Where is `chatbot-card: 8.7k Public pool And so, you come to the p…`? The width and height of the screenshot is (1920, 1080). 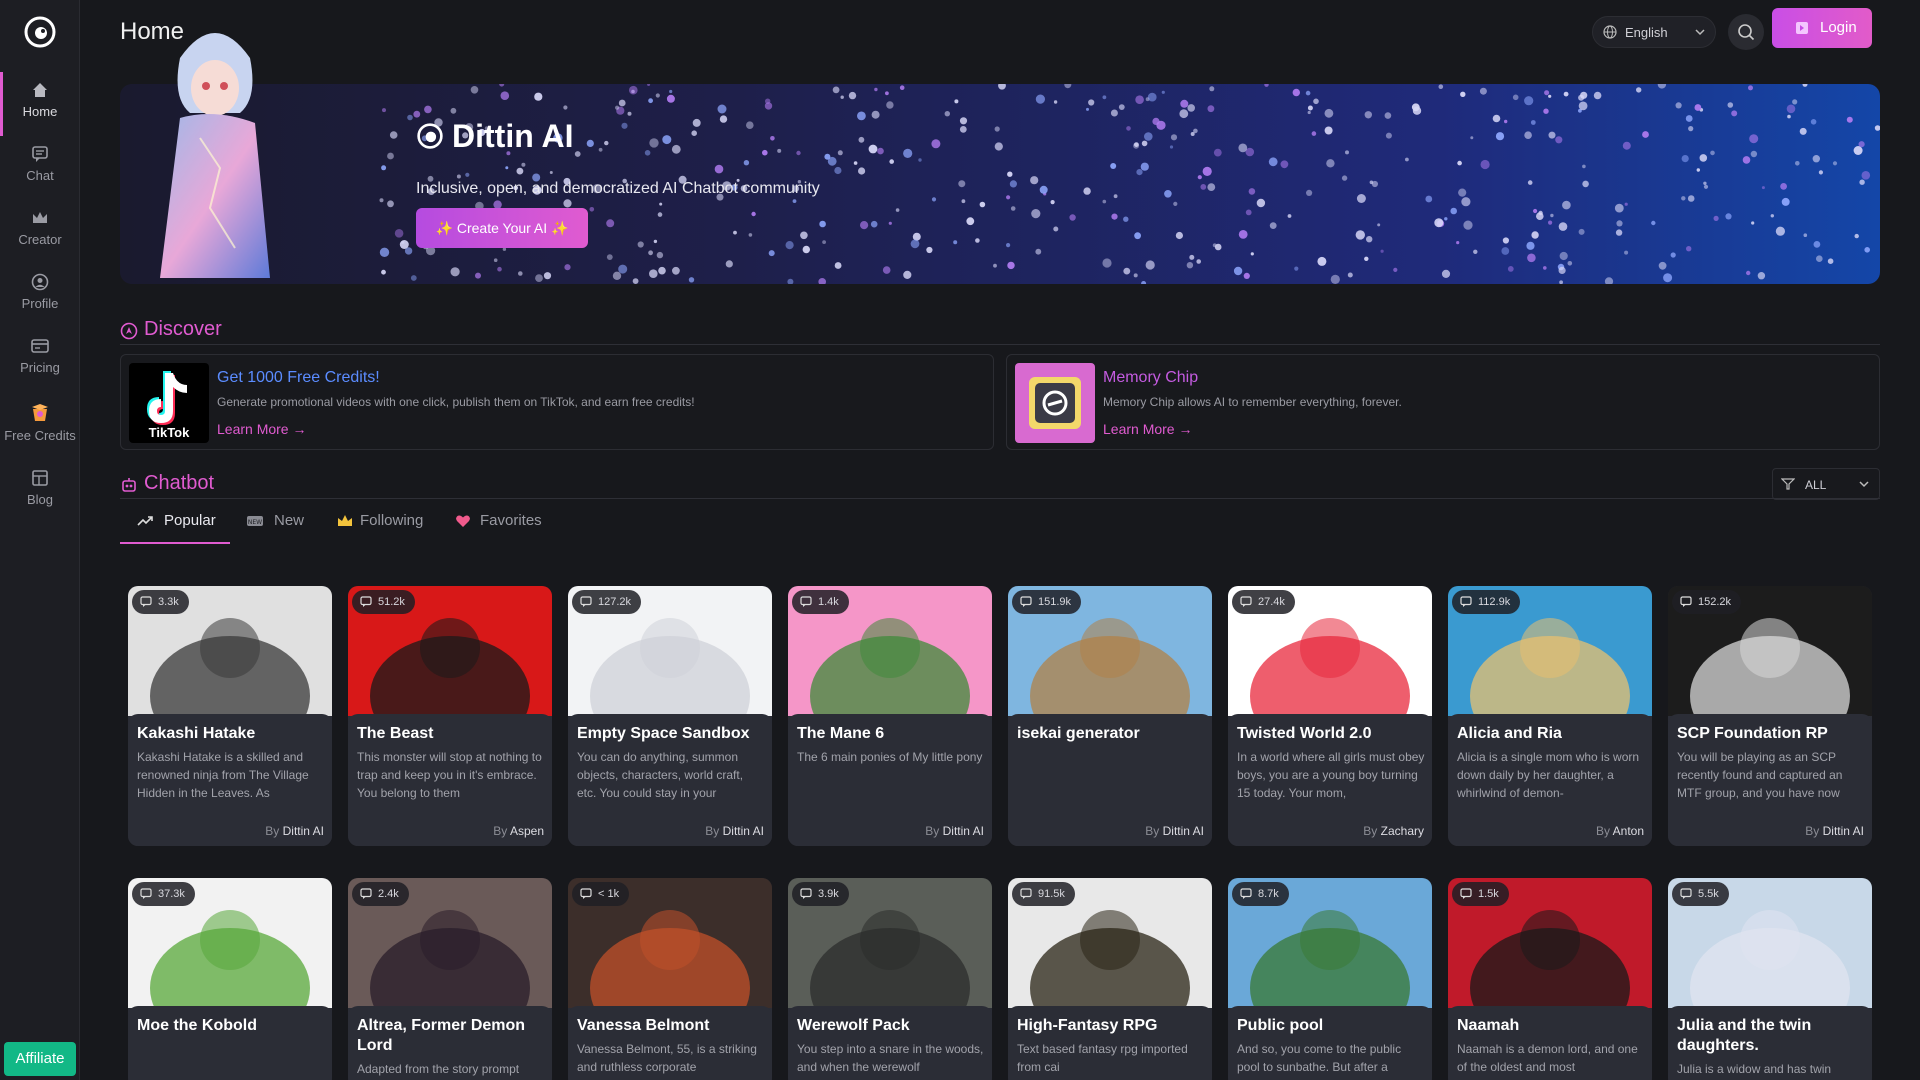 chatbot-card: 8.7k Public pool And so, you come to the p… is located at coordinates (1330, 979).